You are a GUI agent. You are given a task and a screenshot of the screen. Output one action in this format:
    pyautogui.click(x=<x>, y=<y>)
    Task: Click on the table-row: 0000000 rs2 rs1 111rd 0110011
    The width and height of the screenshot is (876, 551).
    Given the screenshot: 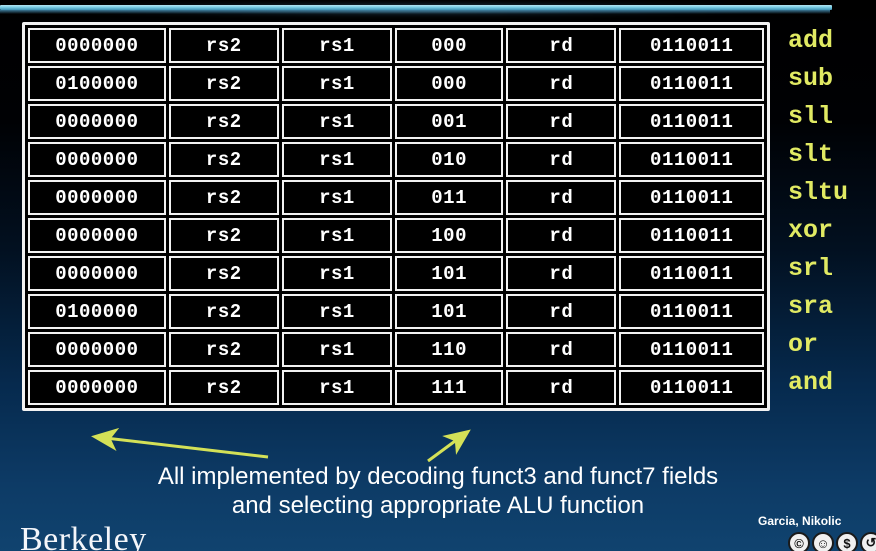 What is the action you would take?
    pyautogui.click(x=396, y=387)
    